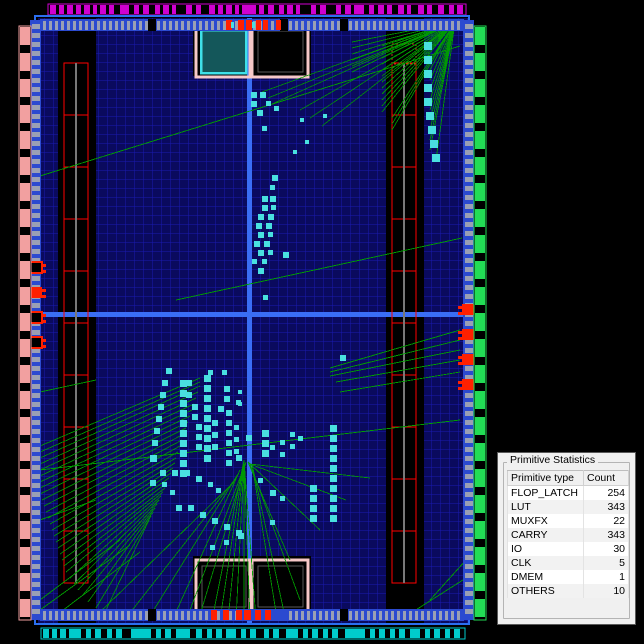  Describe the element at coordinates (545, 563) in the screenshot. I see `cell-primitive-type: CLK` at that location.